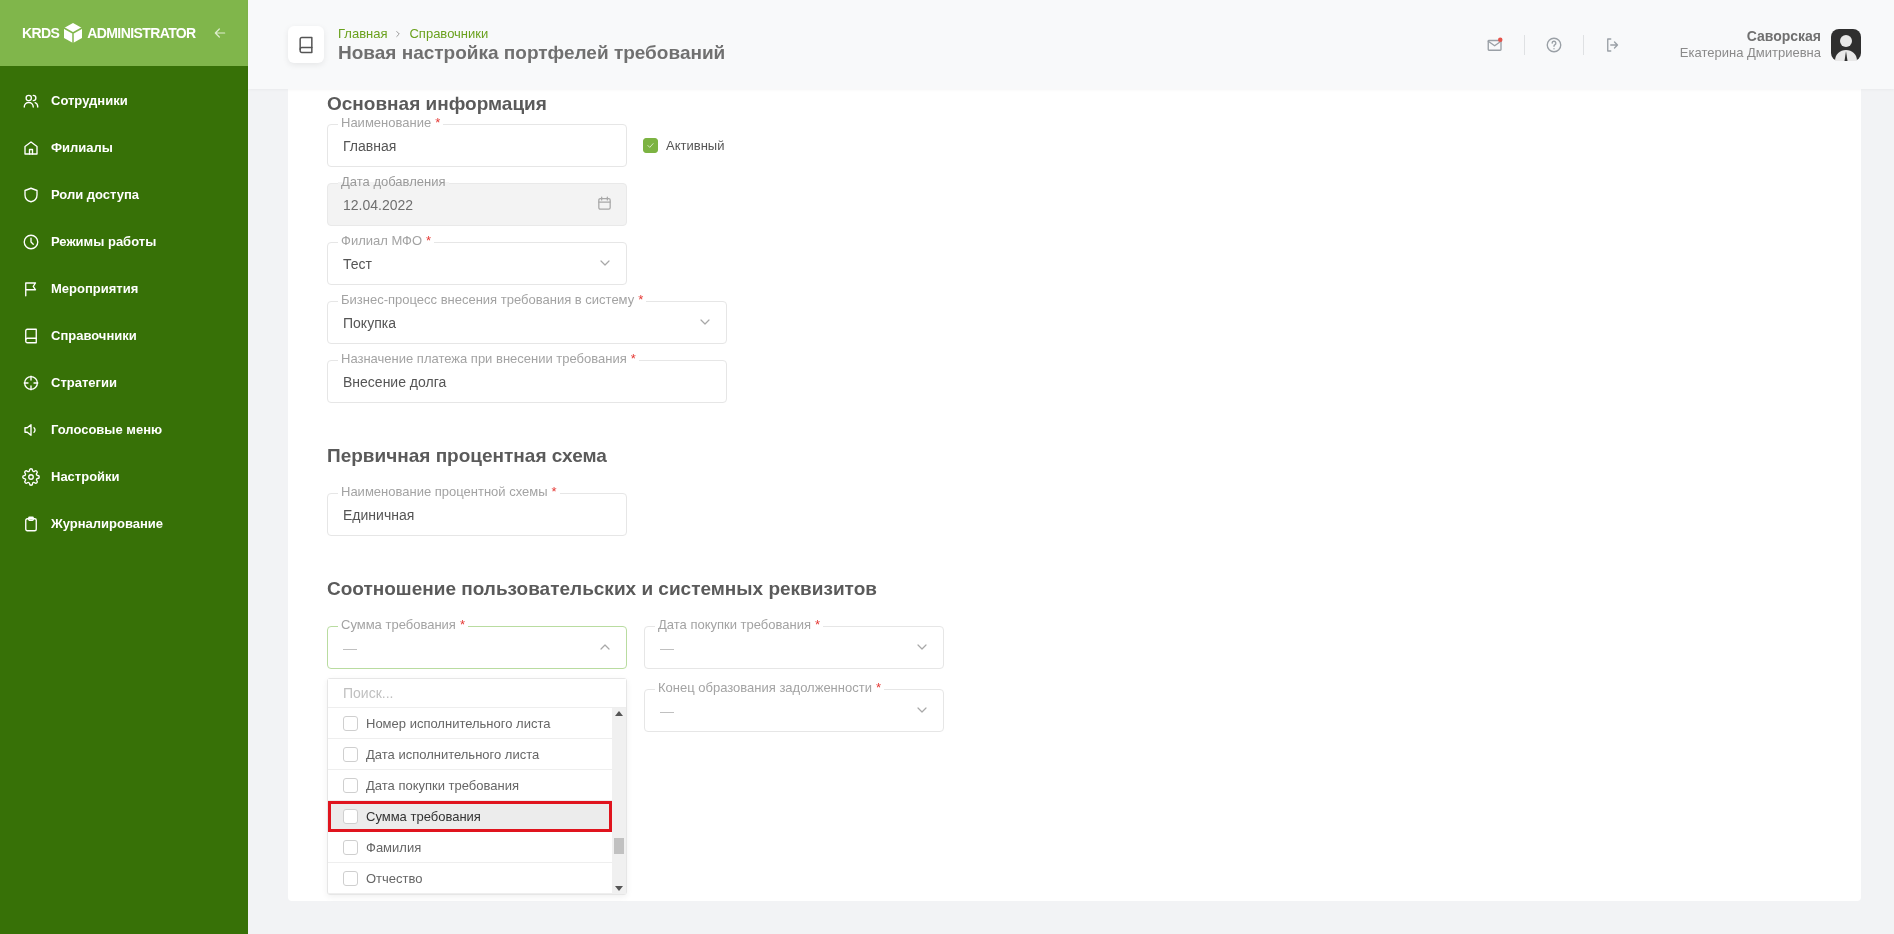 This screenshot has height=934, width=1894. What do you see at coordinates (532, 52) in the screenshot?
I see `page-title: Новая настройка портфелей требований` at bounding box center [532, 52].